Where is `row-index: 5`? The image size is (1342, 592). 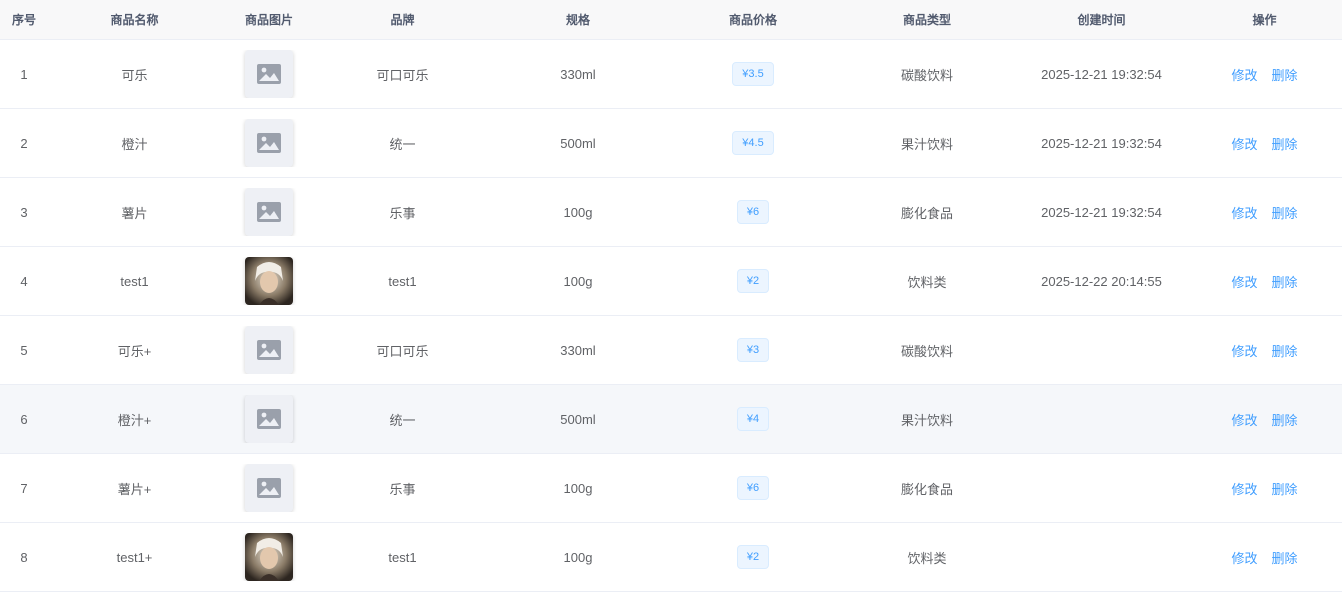 row-index: 5 is located at coordinates (24, 350).